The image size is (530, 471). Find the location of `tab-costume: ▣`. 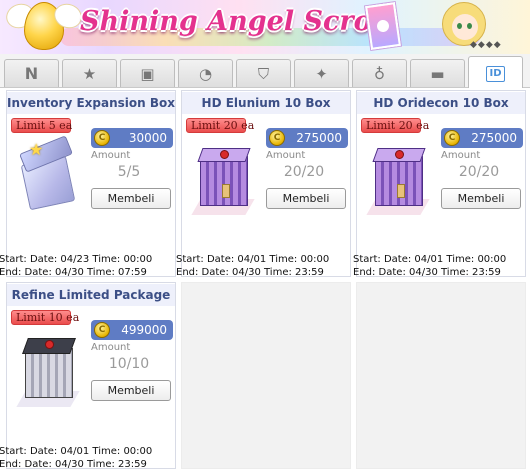

tab-costume: ▣ is located at coordinates (147, 73).